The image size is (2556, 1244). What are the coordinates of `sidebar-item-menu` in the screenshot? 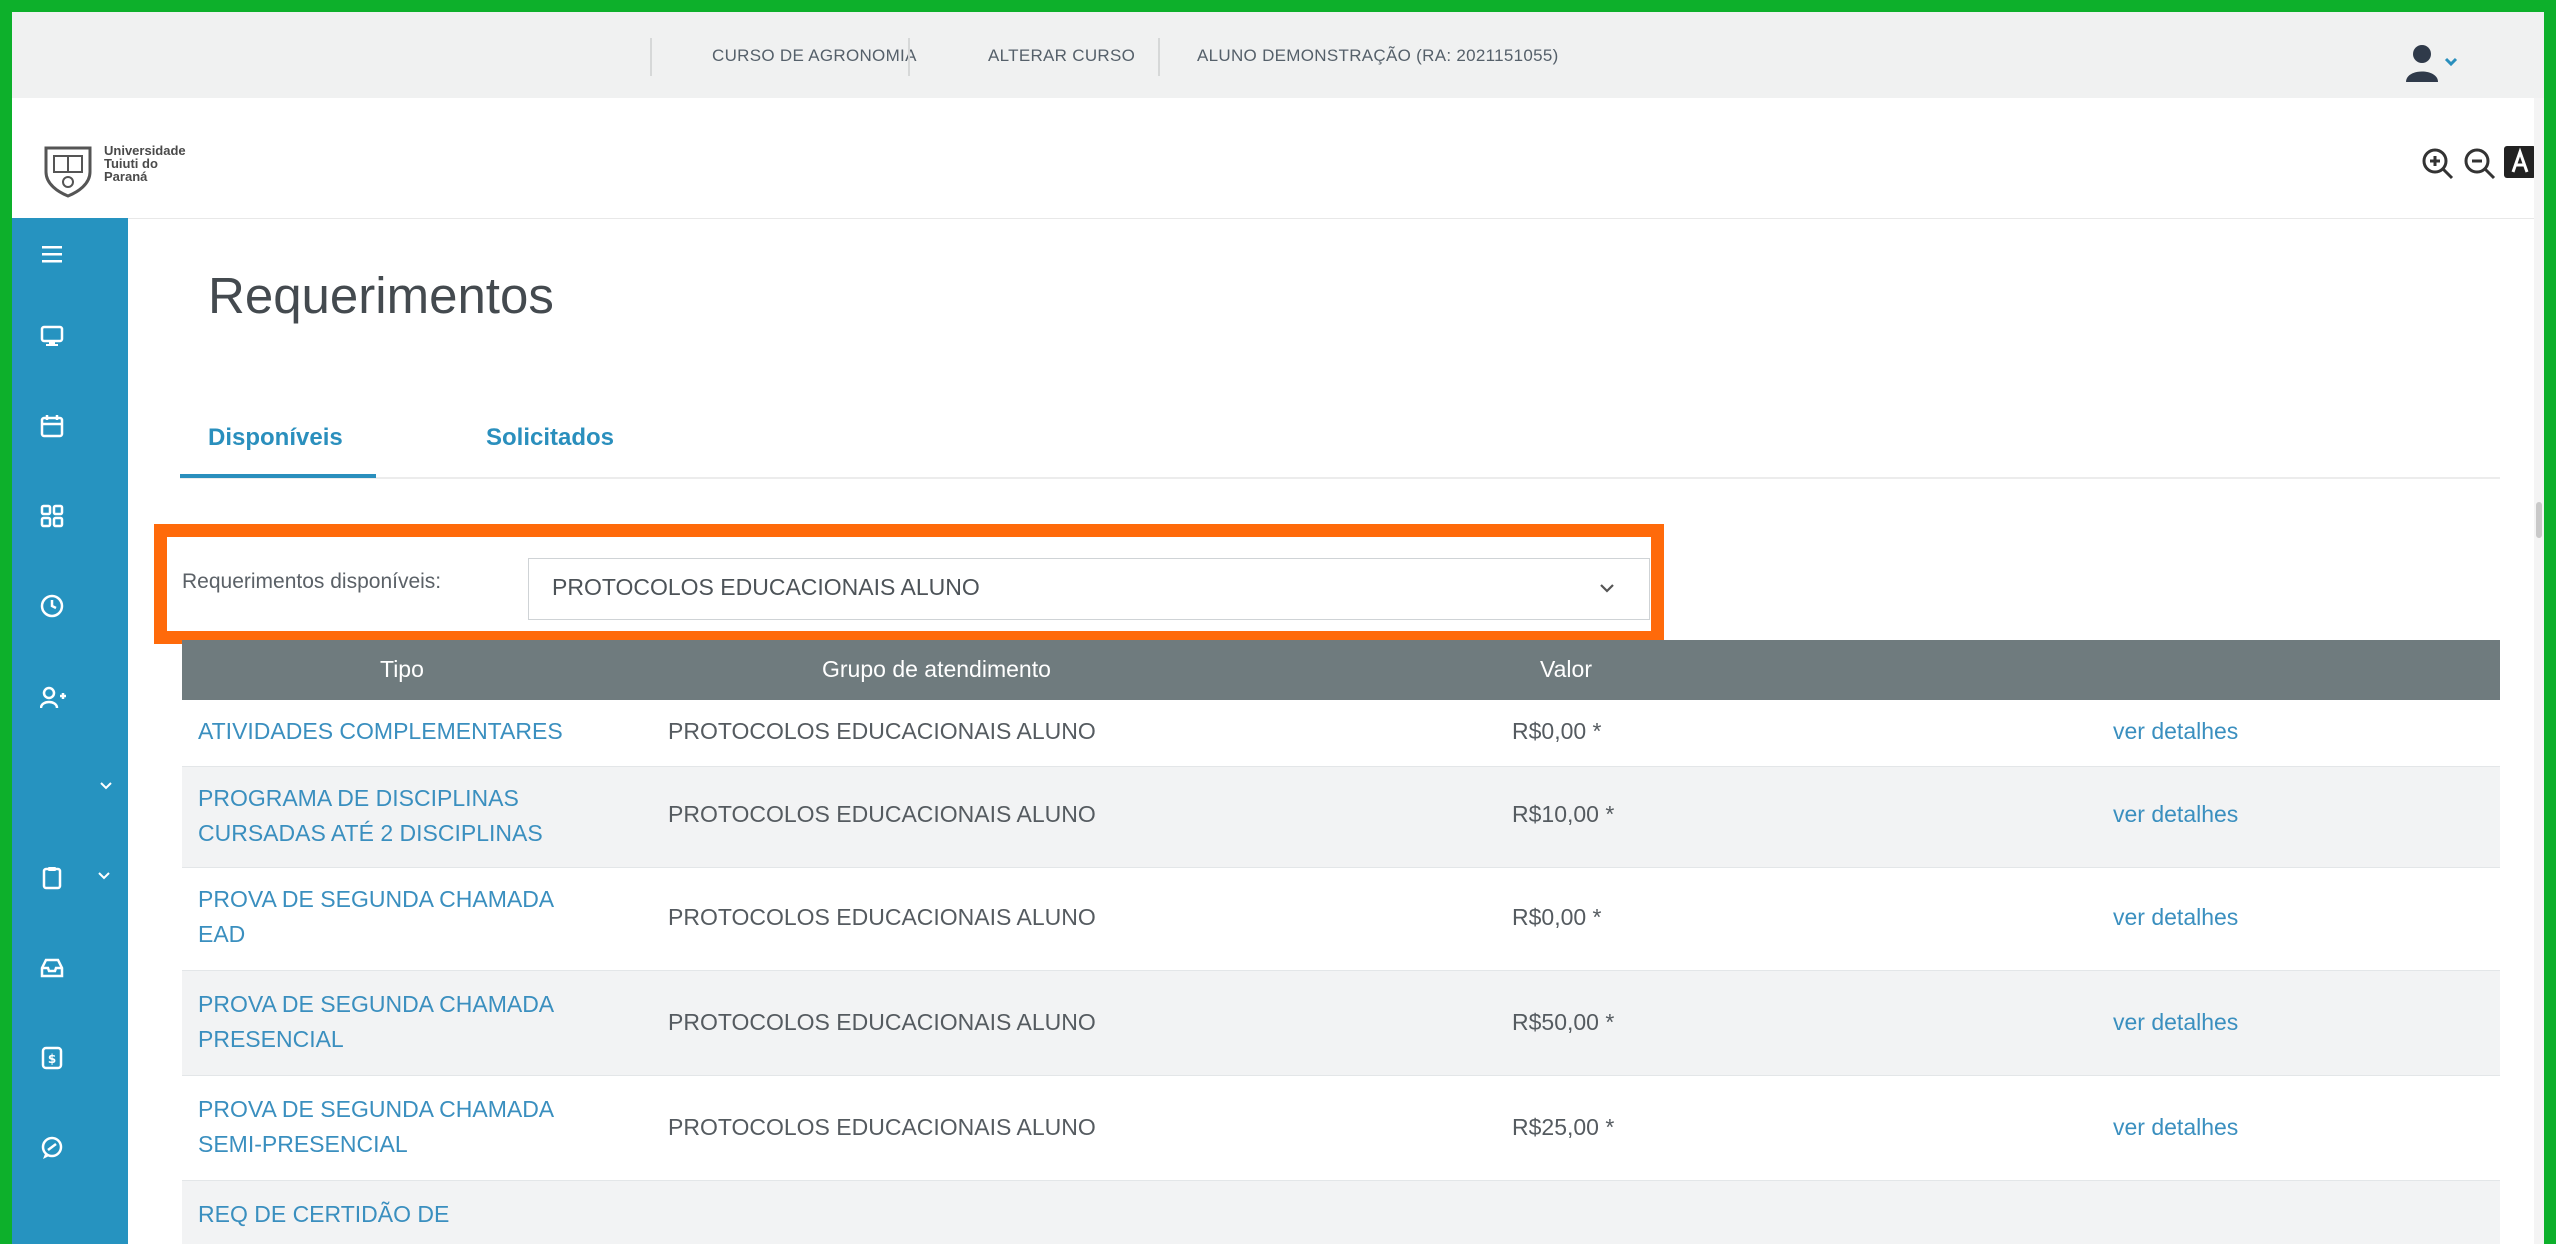 It's located at (70, 254).